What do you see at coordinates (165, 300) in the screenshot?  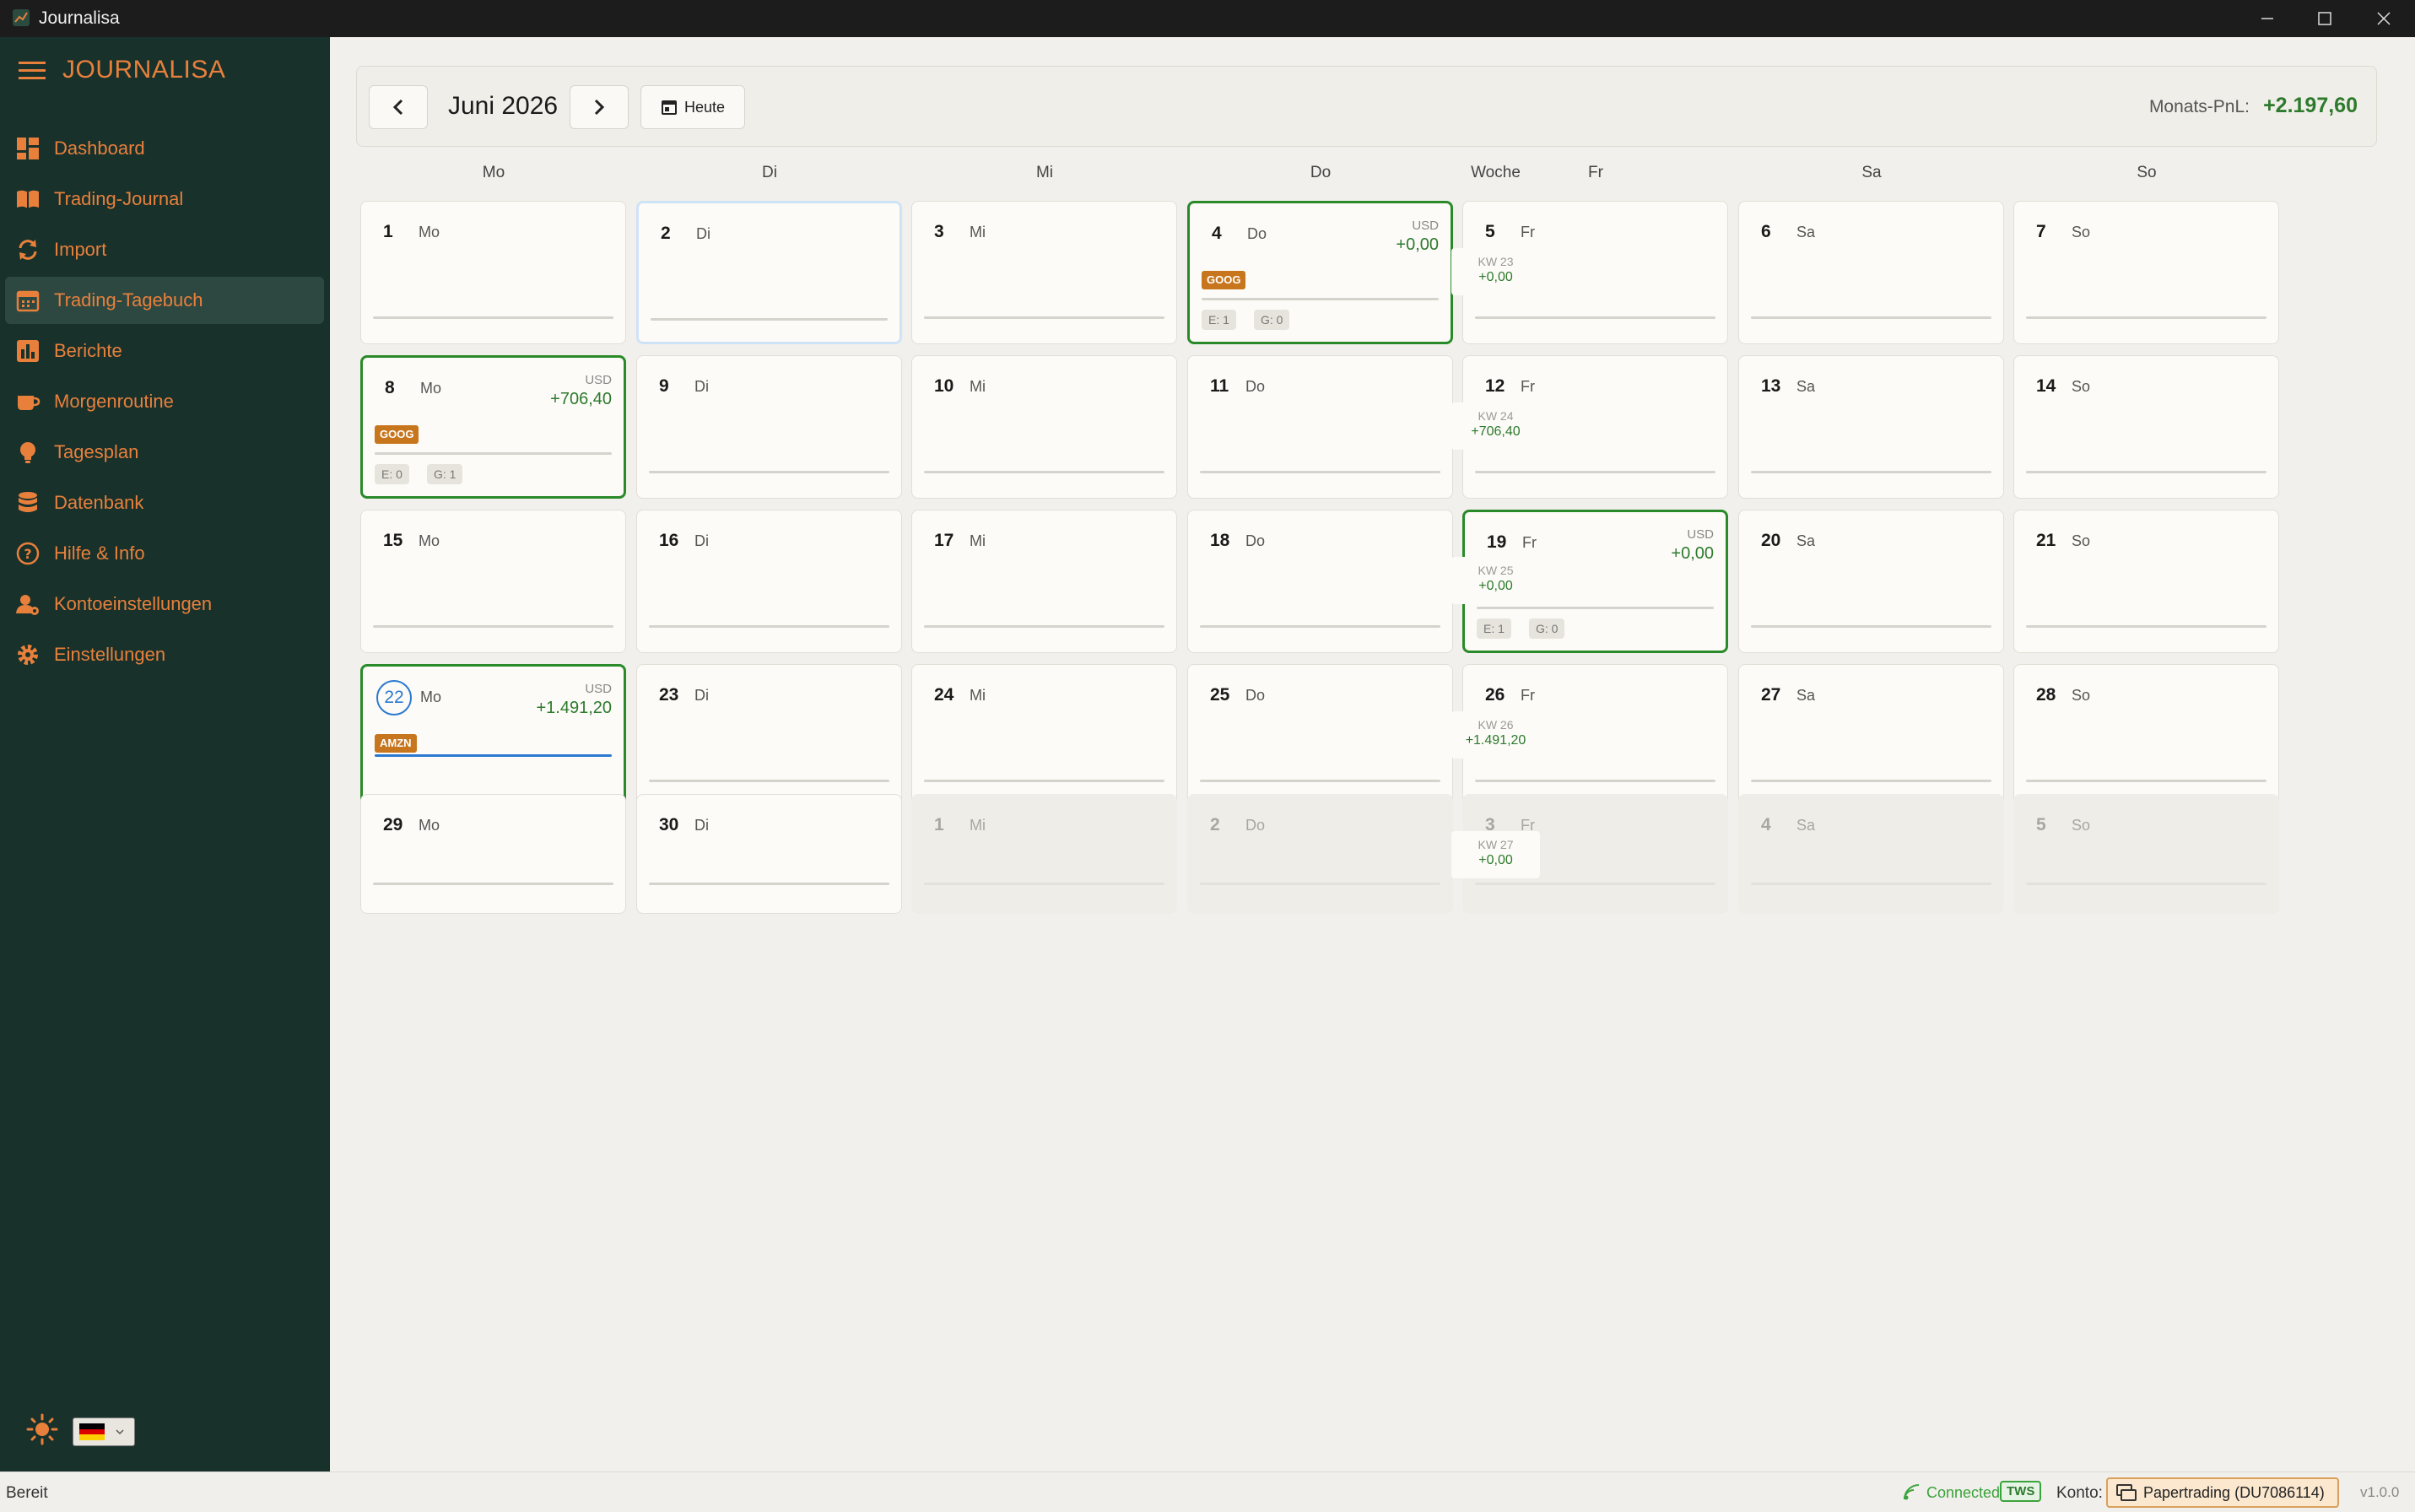 I see `sidebar-item-trading-tagebuch: Trading-Tagebuch` at bounding box center [165, 300].